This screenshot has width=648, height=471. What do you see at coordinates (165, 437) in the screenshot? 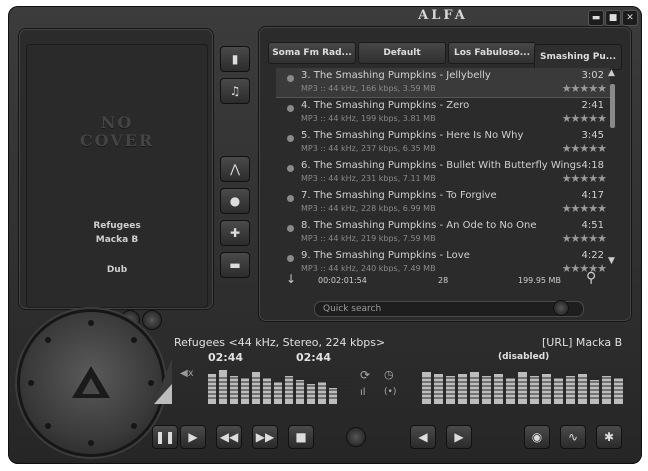
I see `pause-button: ❚❚` at bounding box center [165, 437].